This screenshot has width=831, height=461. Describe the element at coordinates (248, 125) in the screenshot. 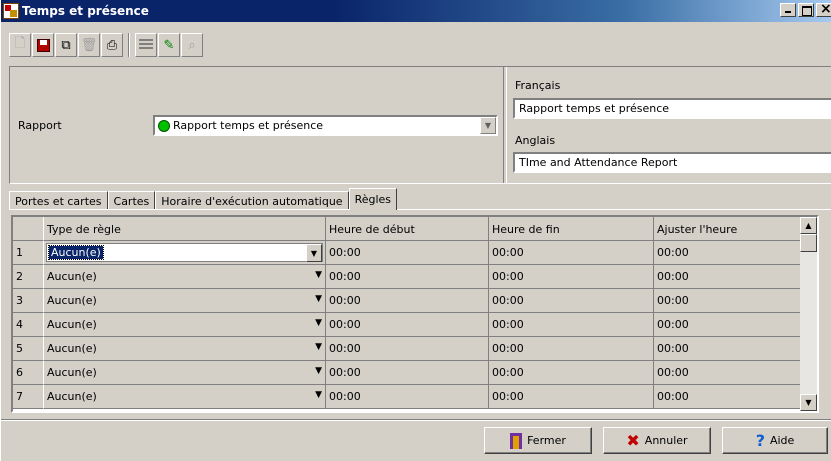

I see `rapport-selected-value: Rapport temps et présence` at that location.